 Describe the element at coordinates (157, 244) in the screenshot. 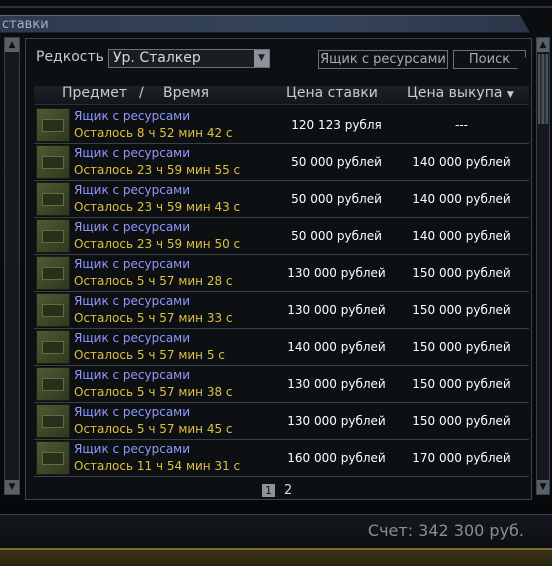

I see `time-left: Осталось 23 ч 59 мин 50 с` at that location.